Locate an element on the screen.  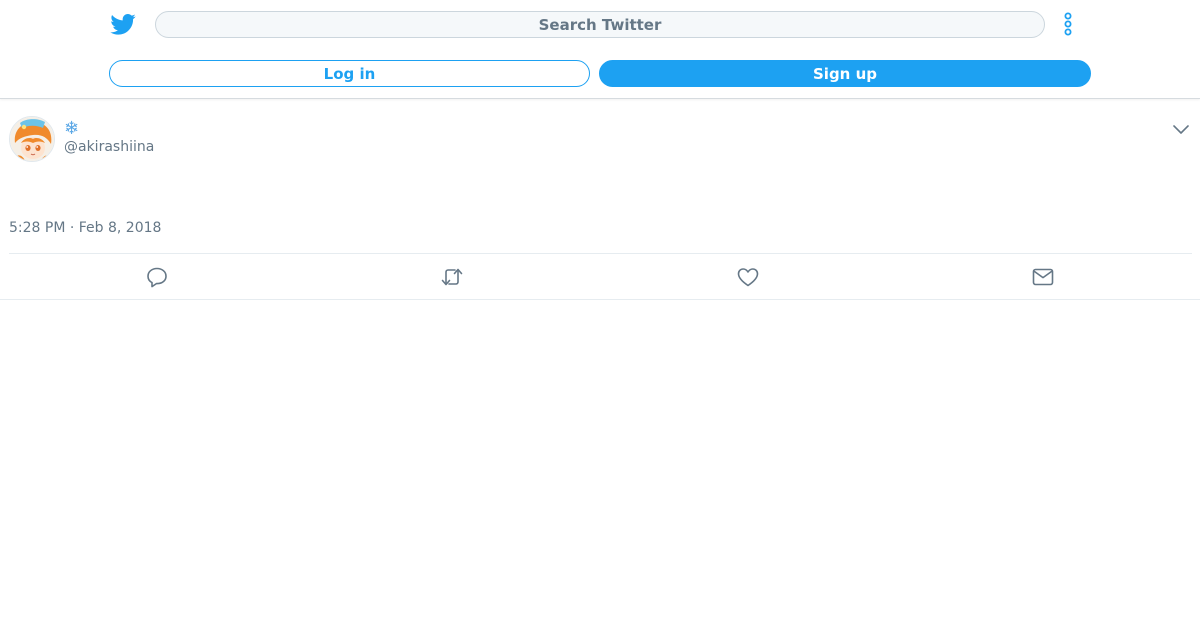
signup-button: Sign up is located at coordinates (845, 73).